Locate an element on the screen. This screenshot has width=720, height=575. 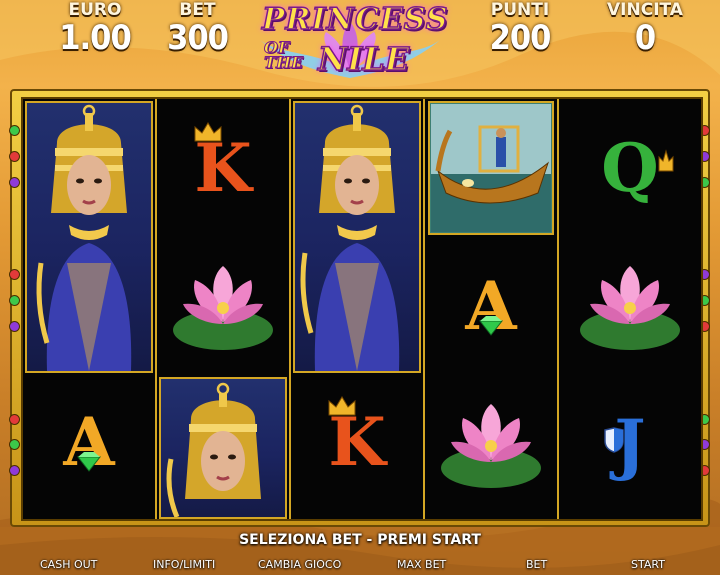
reel-4: A is located at coordinates (492, 309).